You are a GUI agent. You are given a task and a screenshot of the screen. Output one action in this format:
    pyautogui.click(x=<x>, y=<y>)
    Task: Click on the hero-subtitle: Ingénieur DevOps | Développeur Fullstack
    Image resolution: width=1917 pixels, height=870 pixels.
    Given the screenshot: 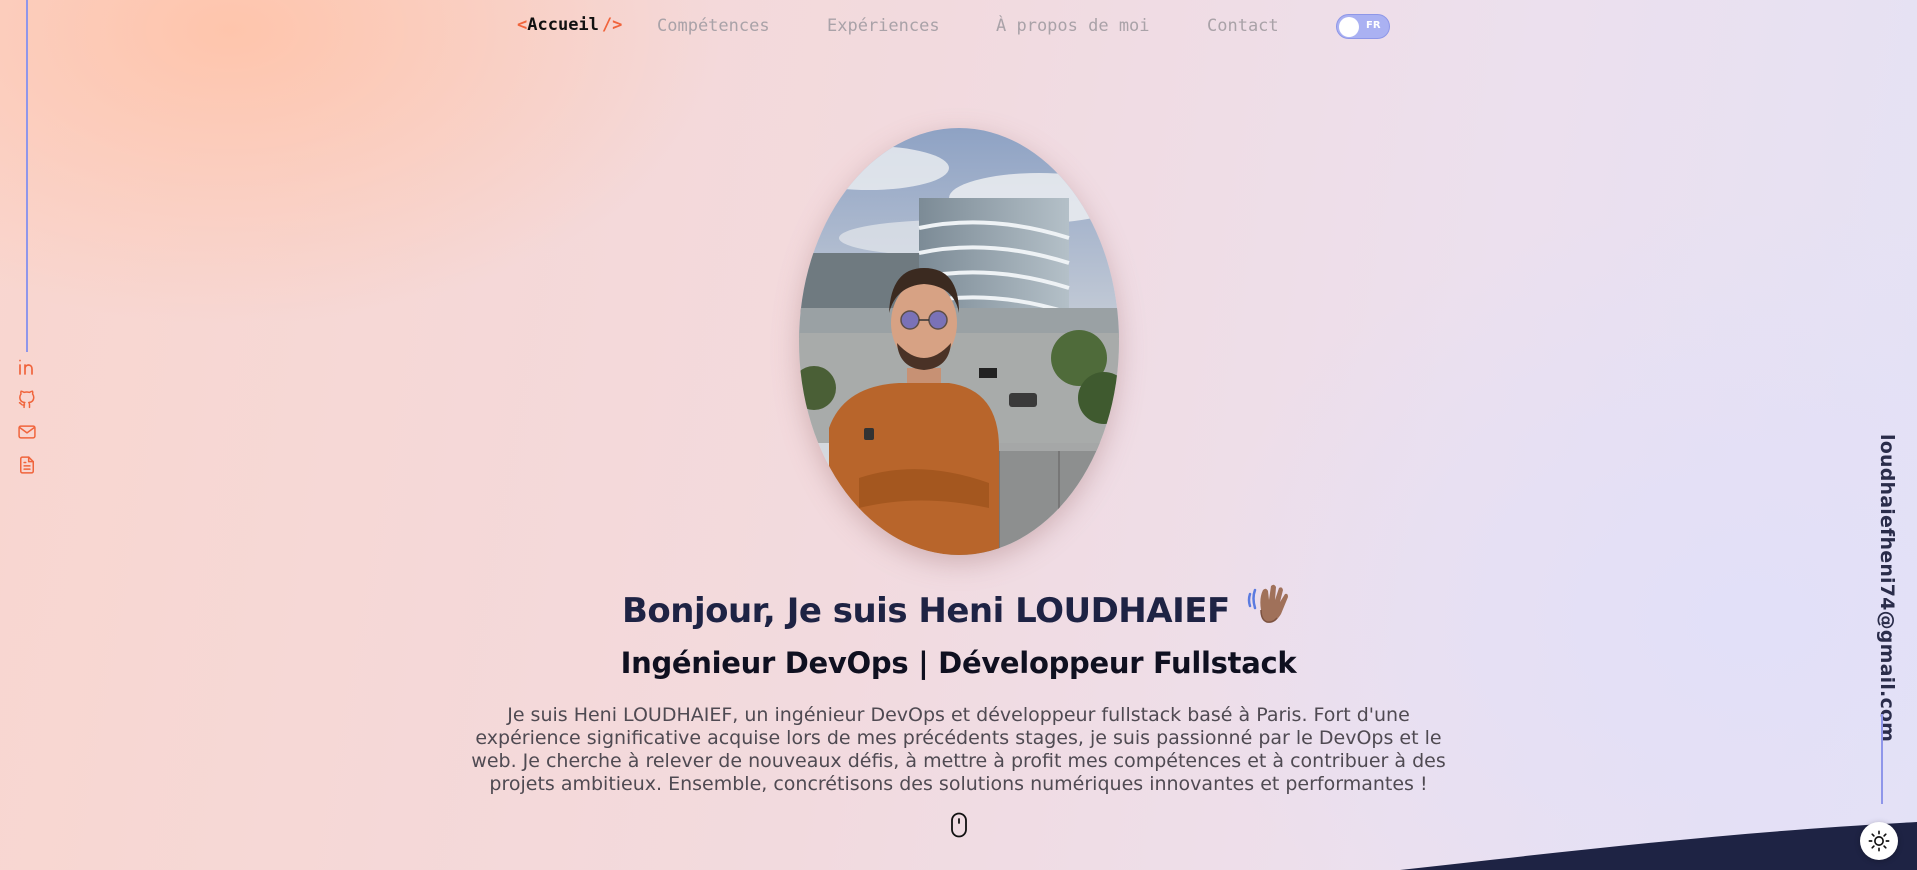 What is the action you would take?
    pyautogui.click(x=958, y=663)
    